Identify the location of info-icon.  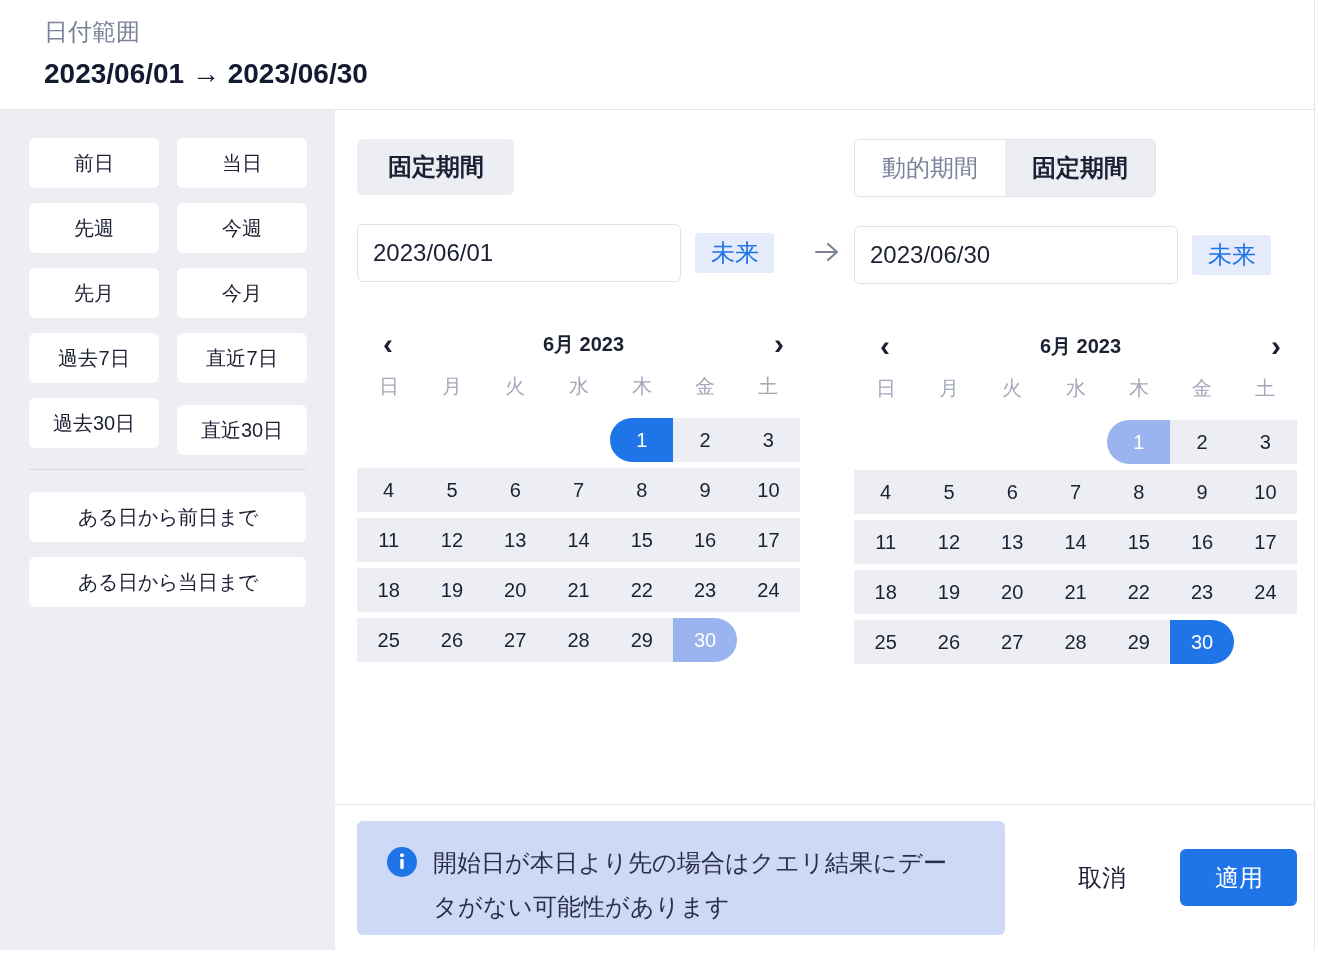
(402, 861).